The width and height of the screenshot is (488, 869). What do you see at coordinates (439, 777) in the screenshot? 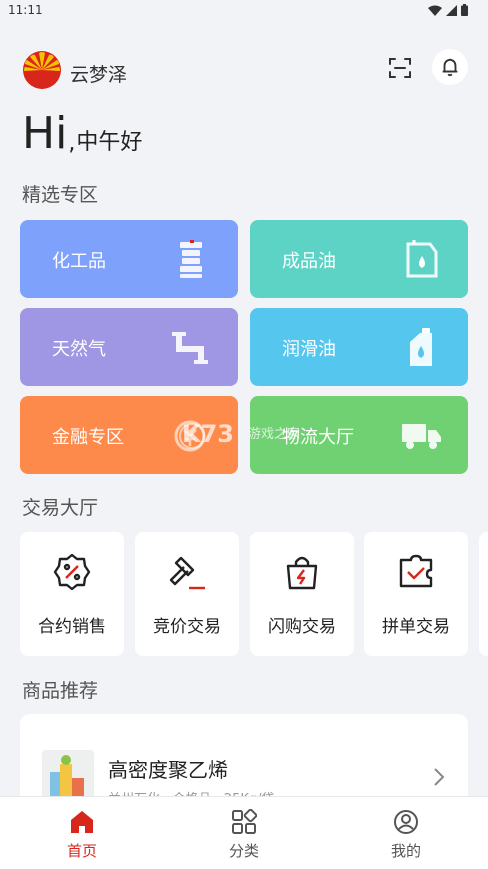
I see `chevron-right-icon` at bounding box center [439, 777].